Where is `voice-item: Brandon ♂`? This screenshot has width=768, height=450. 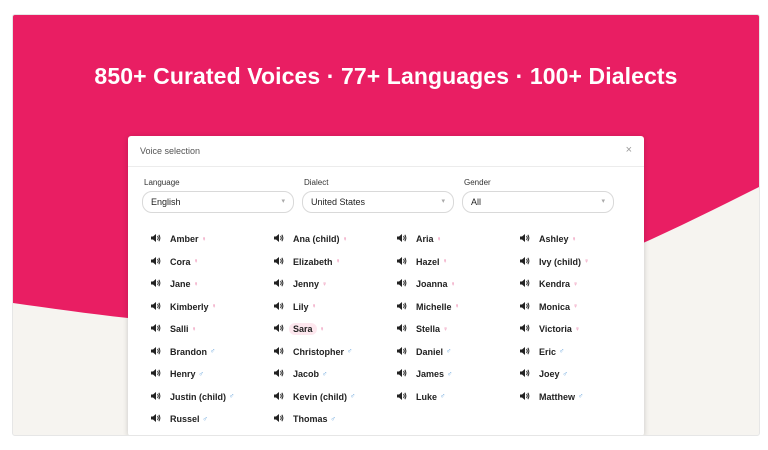 voice-item: Brandon ♂ is located at coordinates (182, 352).